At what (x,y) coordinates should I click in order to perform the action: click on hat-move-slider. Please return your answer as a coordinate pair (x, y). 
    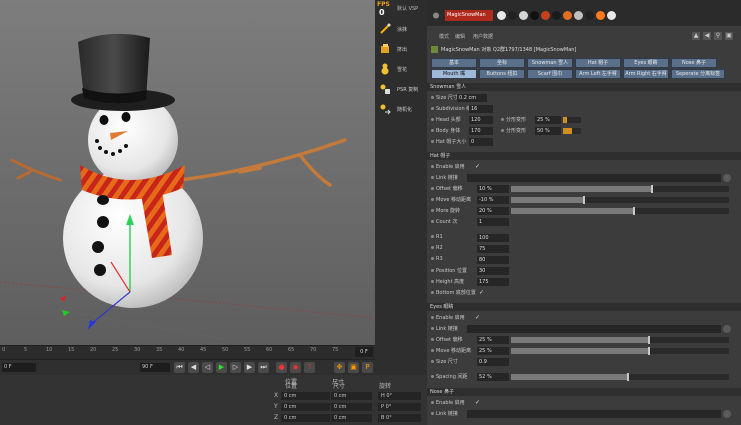
    Looking at the image, I should click on (620, 200).